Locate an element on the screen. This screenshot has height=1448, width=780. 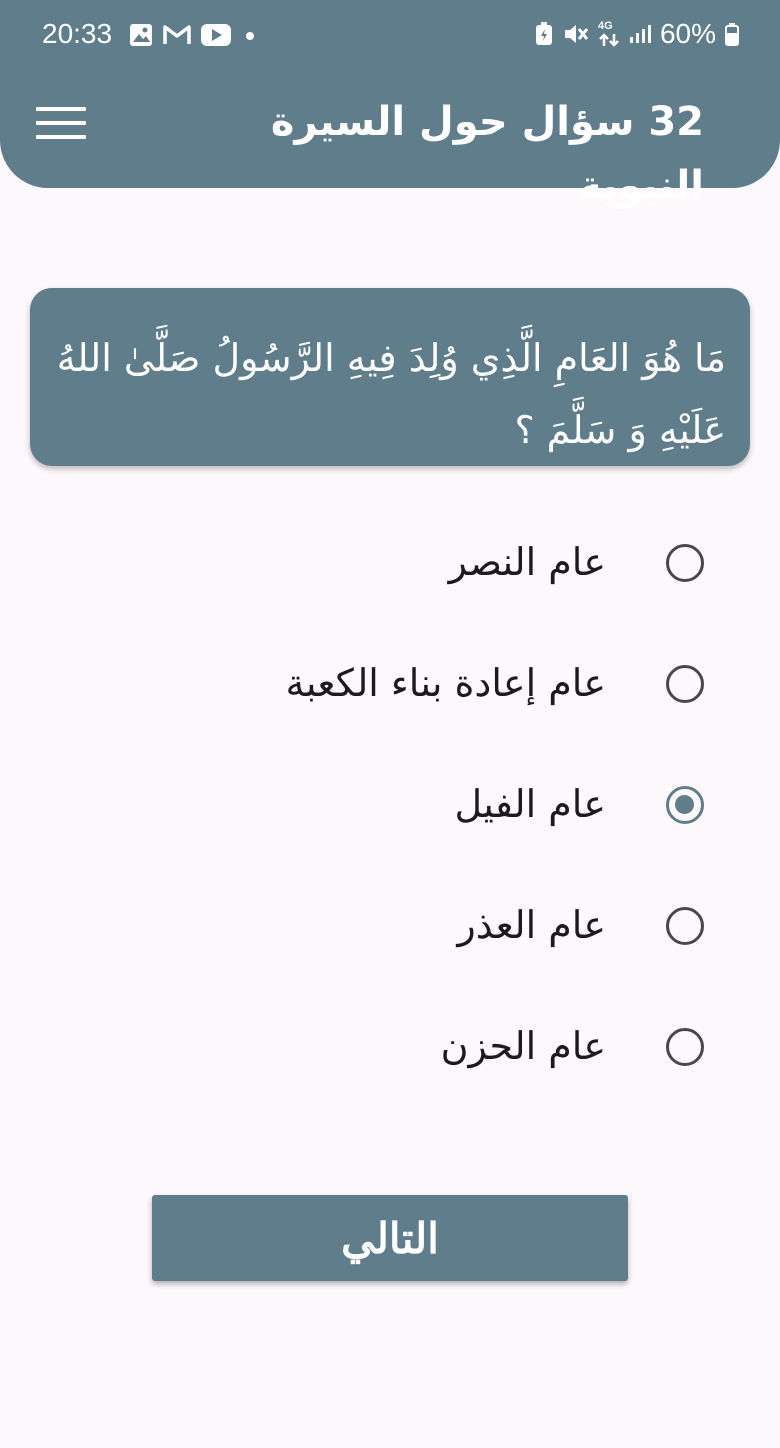
gmail-icon is located at coordinates (177, 34).